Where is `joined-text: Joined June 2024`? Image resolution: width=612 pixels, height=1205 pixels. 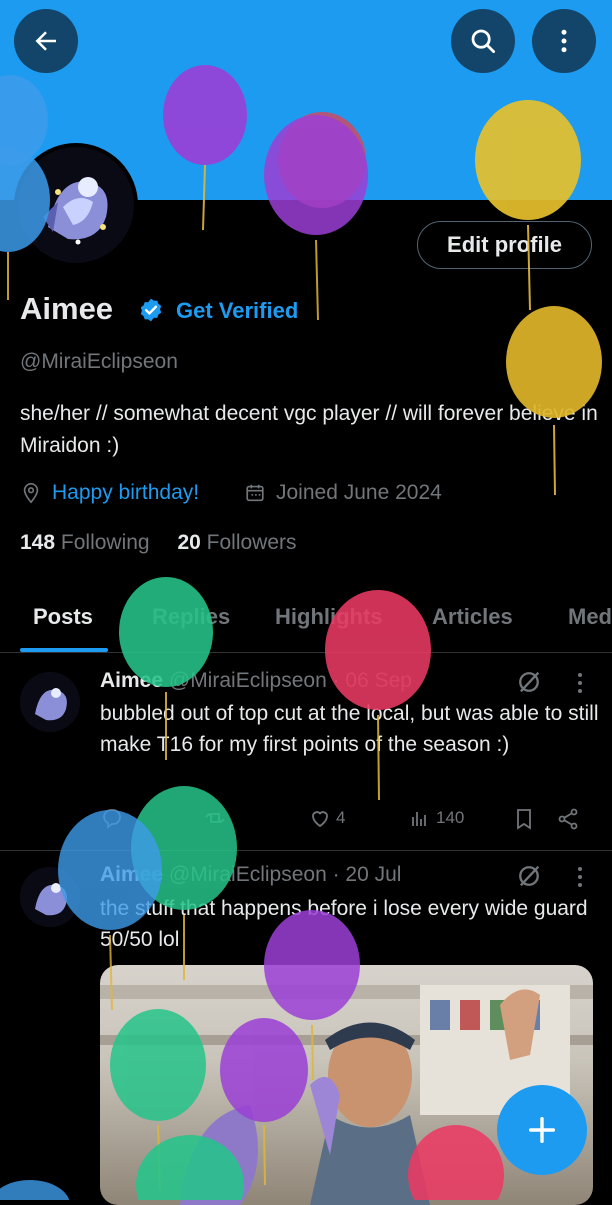
joined-text: Joined June 2024 is located at coordinates (359, 492).